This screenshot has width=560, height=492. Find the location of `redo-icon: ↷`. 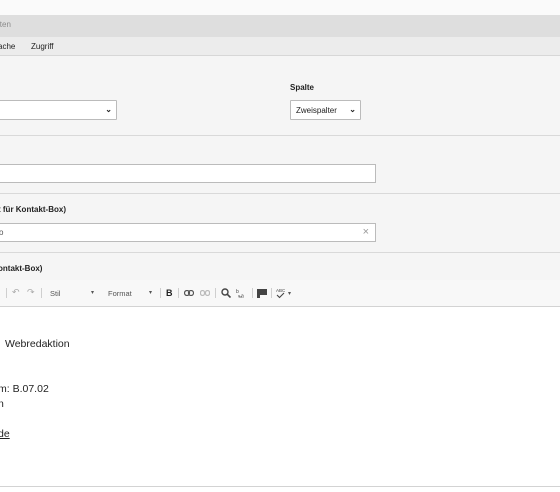

redo-icon: ↷ is located at coordinates (31, 292).